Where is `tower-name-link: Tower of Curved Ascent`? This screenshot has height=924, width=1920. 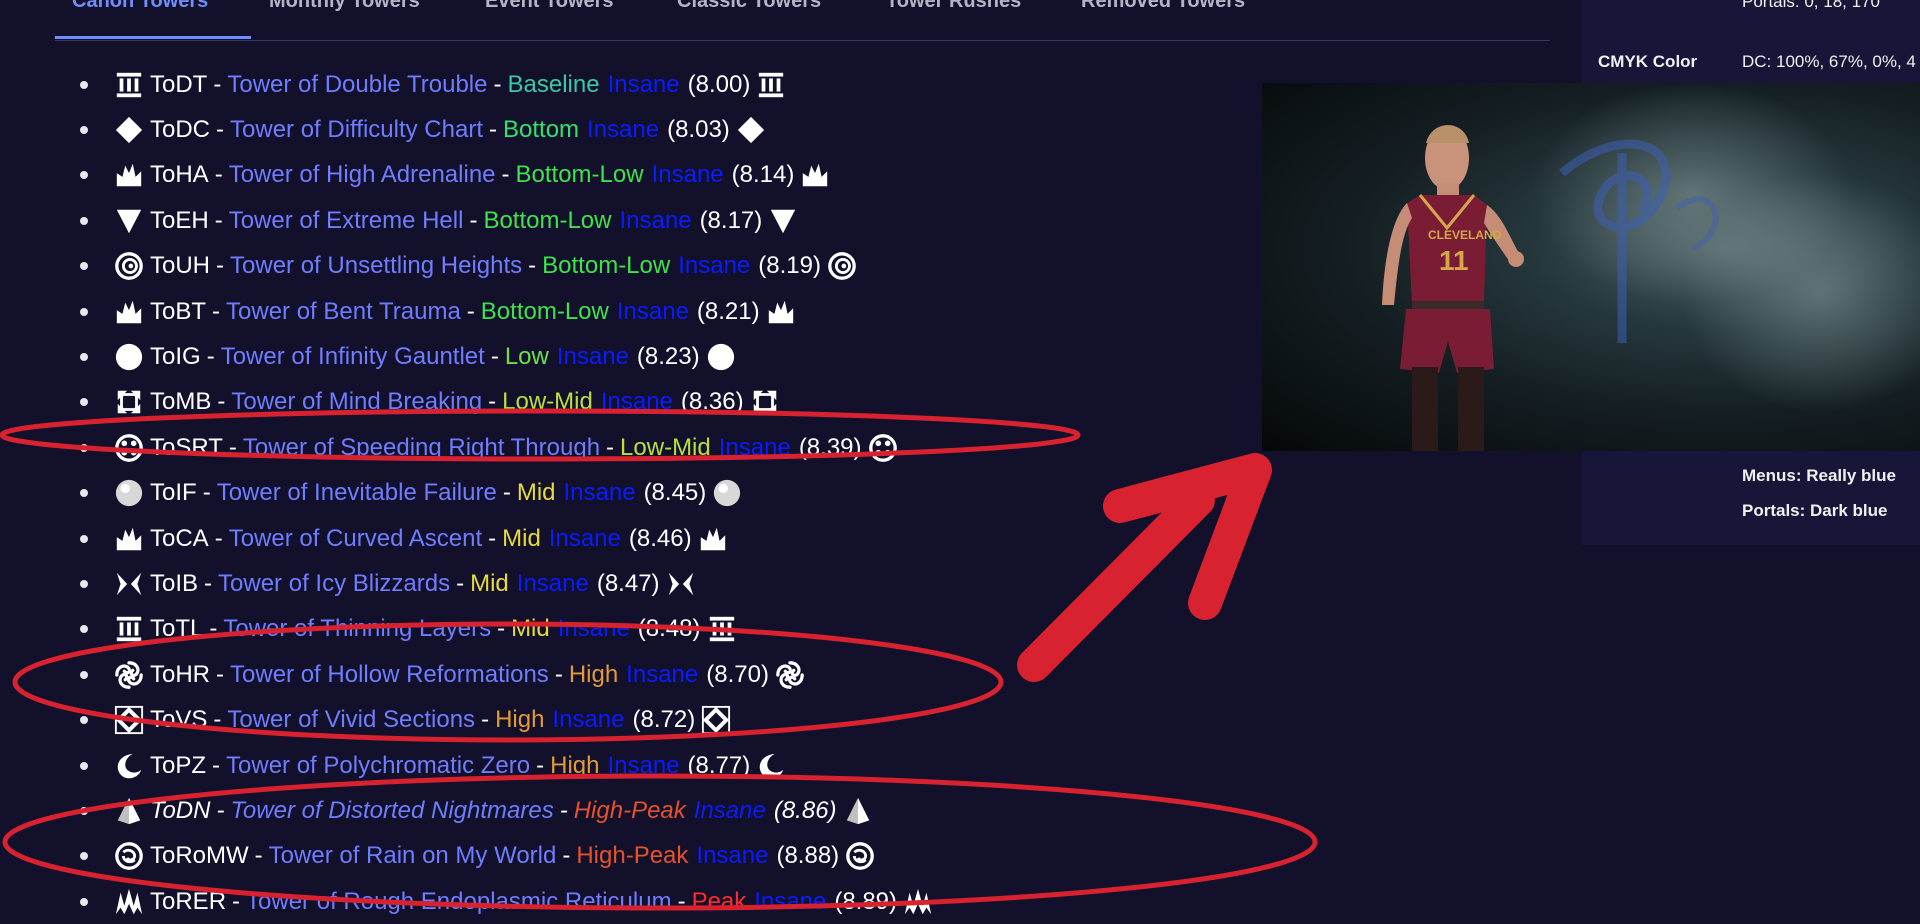 tower-name-link: Tower of Curved Ascent is located at coordinates (355, 539).